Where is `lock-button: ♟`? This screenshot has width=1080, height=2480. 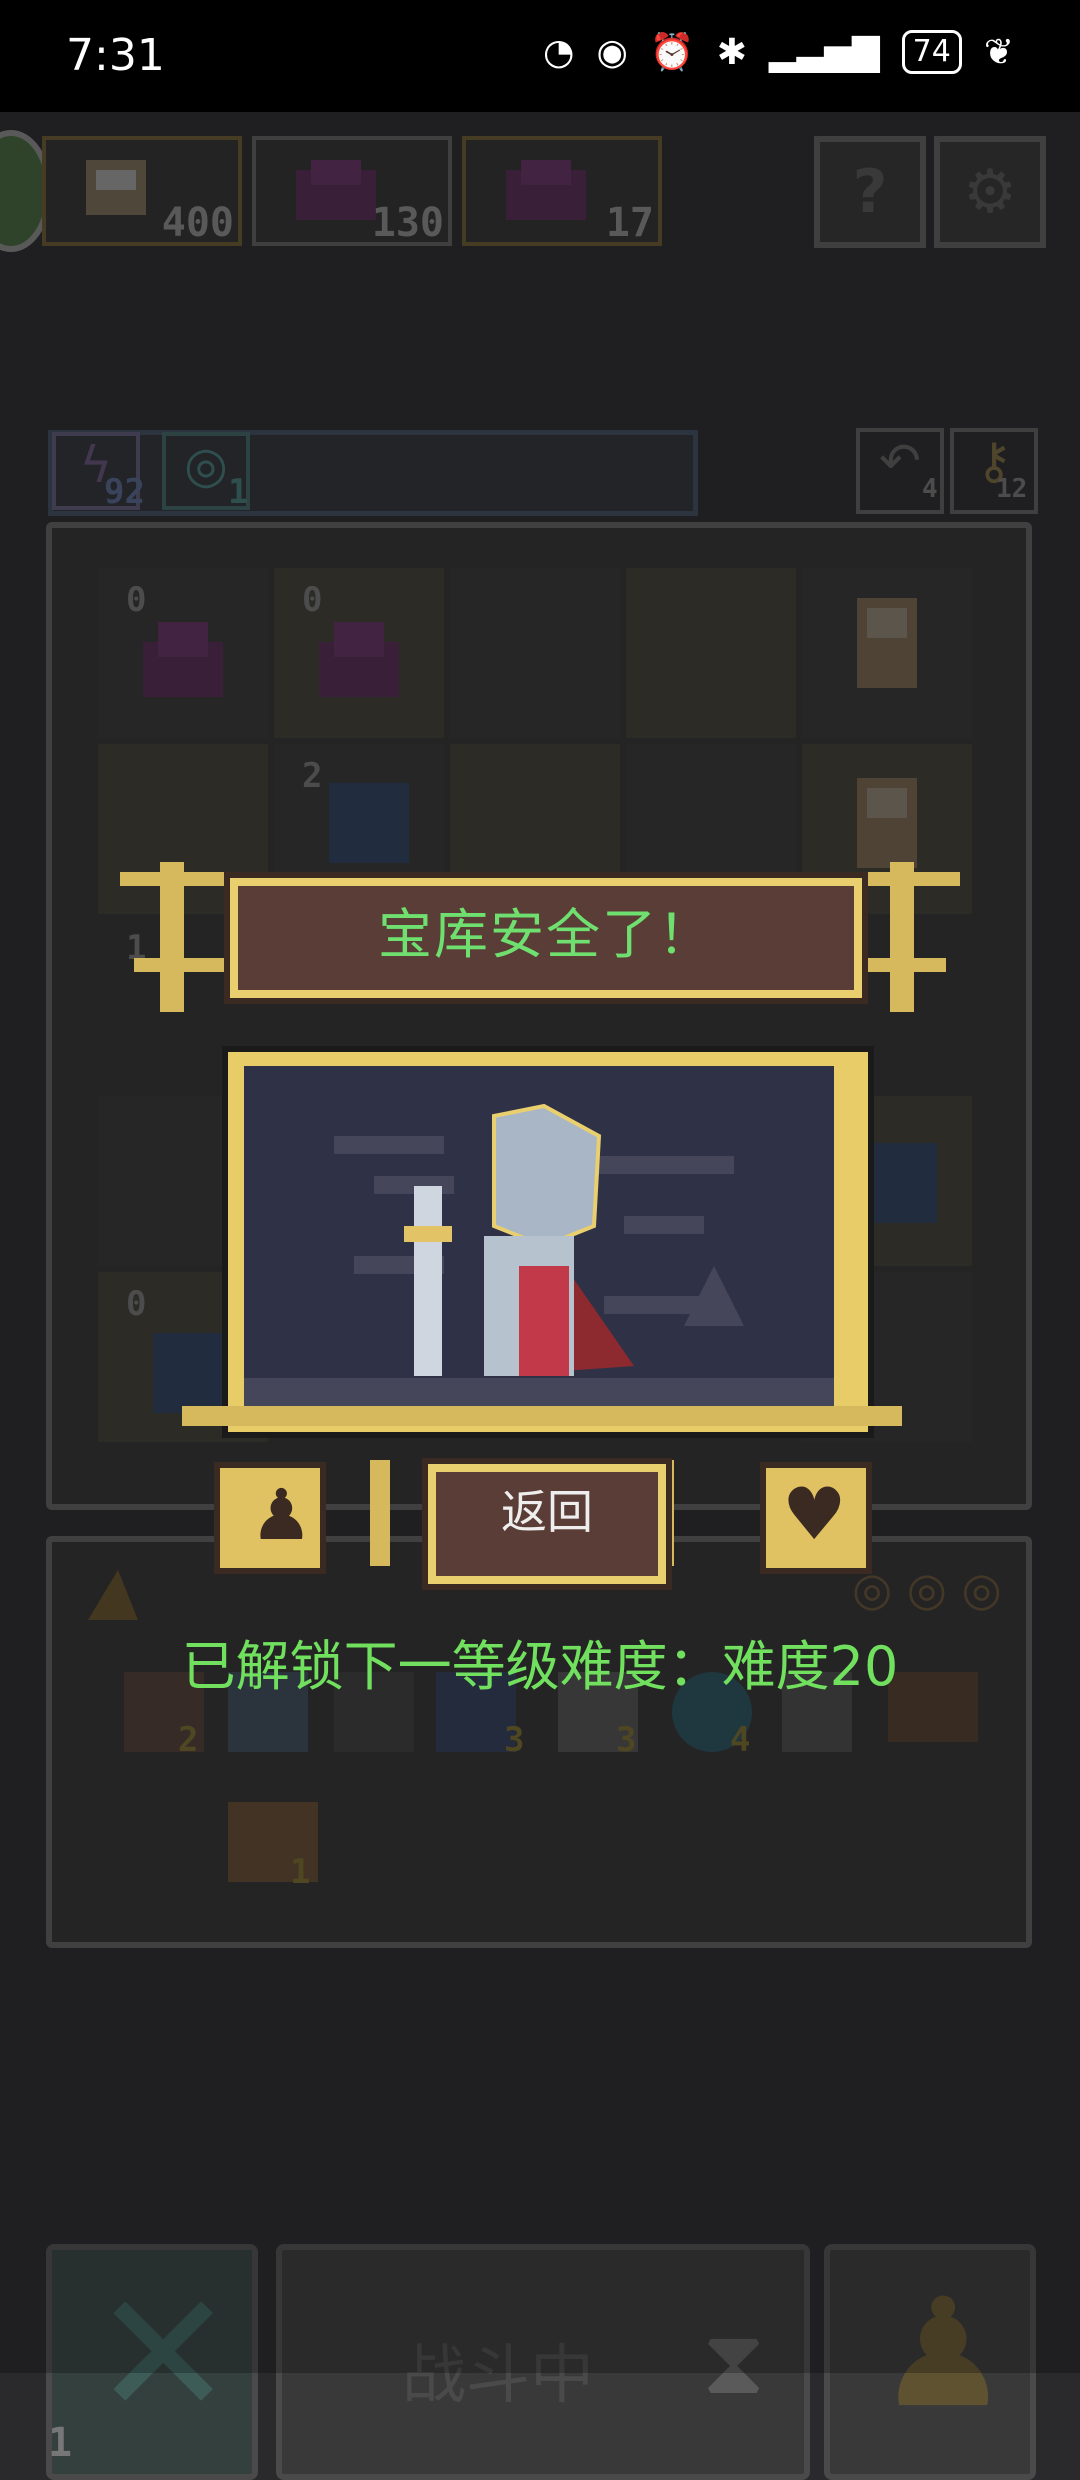 lock-button: ♟ is located at coordinates (270, 1518).